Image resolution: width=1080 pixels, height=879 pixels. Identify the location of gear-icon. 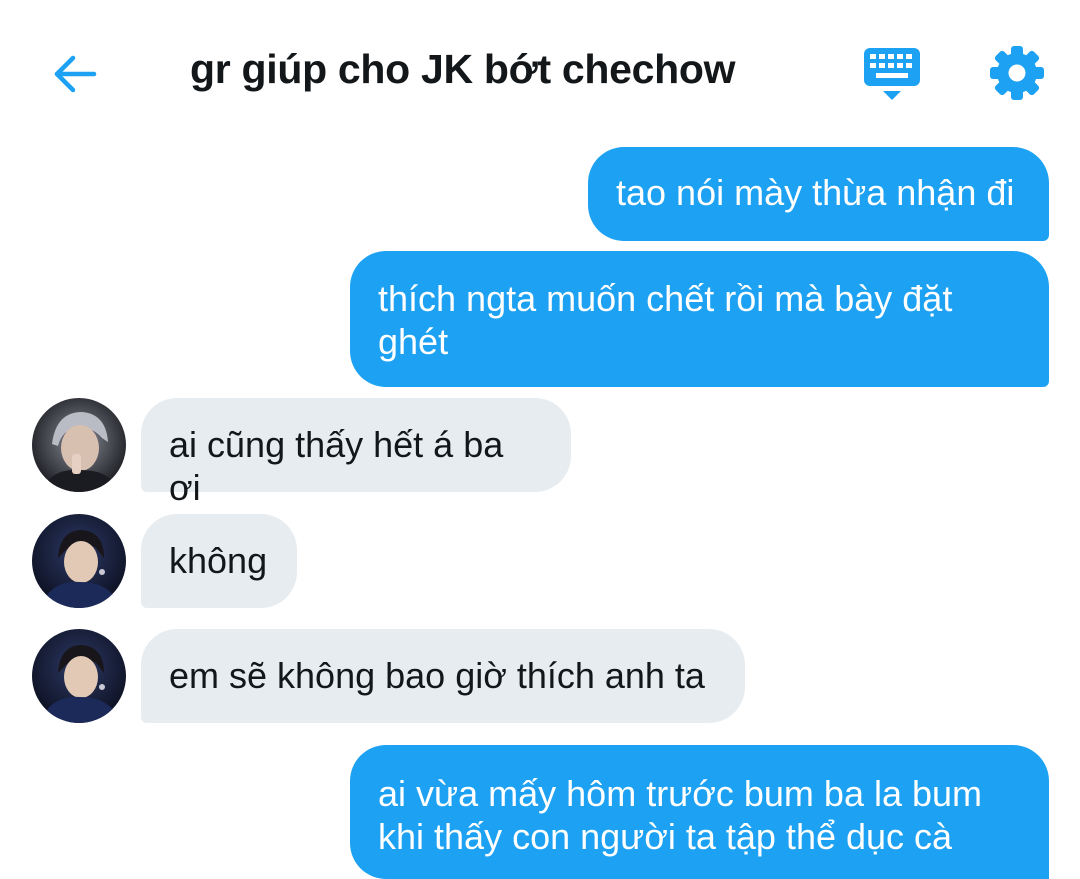
(1017, 73).